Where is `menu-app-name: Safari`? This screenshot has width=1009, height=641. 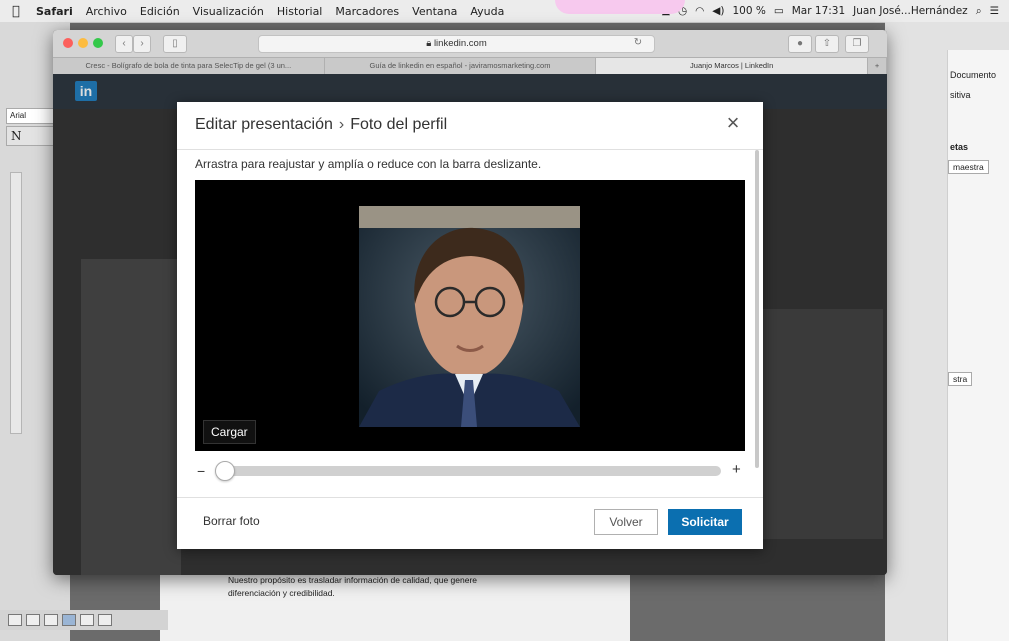 menu-app-name: Safari is located at coordinates (54, 11).